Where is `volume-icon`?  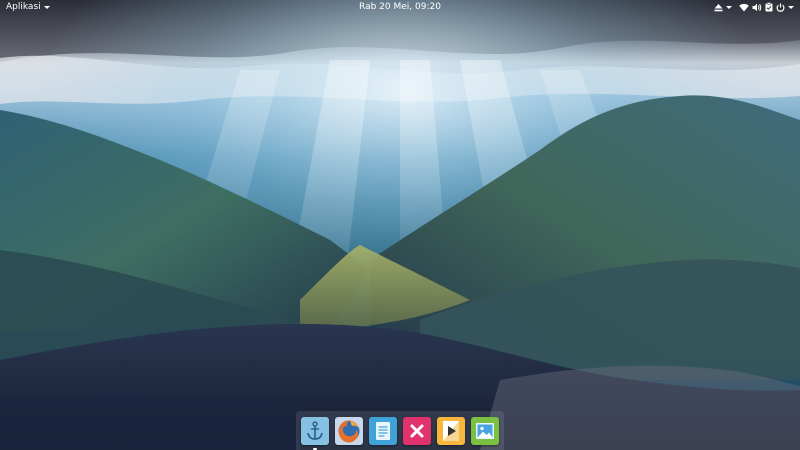
volume-icon is located at coordinates (757, 7).